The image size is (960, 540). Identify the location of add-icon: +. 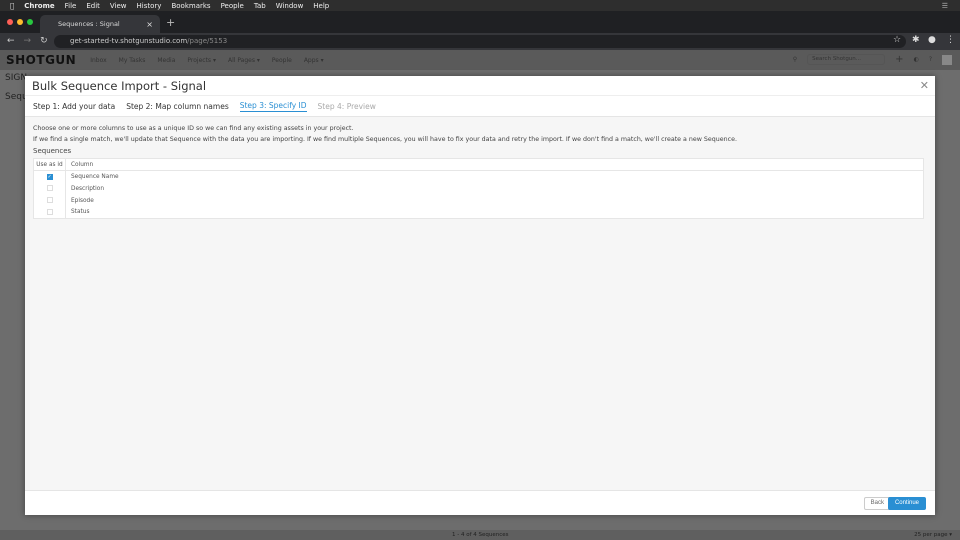
(899, 59).